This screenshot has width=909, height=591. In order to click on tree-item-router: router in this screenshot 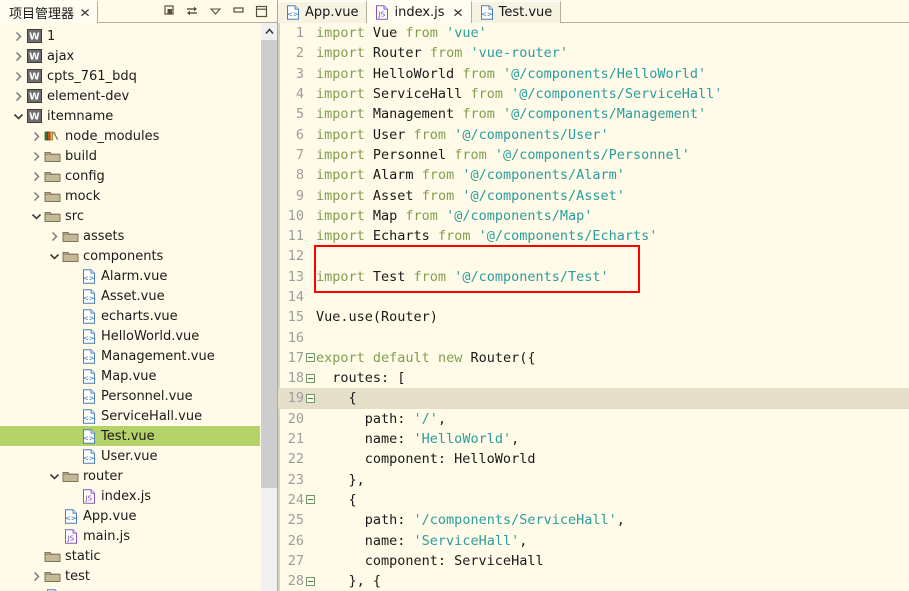, I will do `click(130, 476)`.